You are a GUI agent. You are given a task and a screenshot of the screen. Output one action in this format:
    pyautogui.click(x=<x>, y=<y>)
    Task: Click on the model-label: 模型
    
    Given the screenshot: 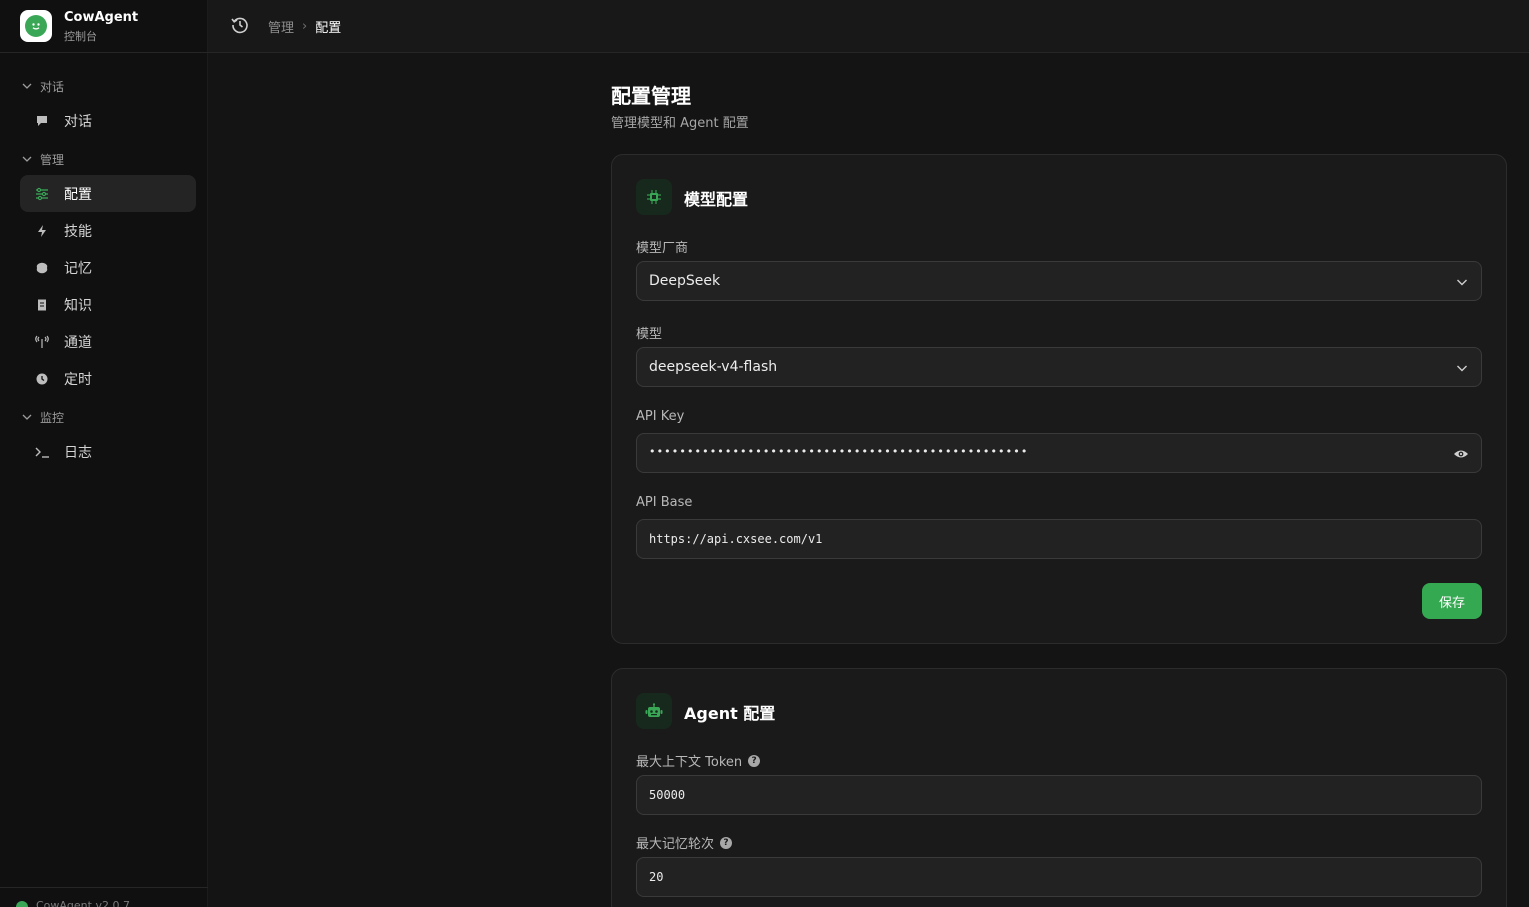 What is the action you would take?
    pyautogui.click(x=649, y=334)
    